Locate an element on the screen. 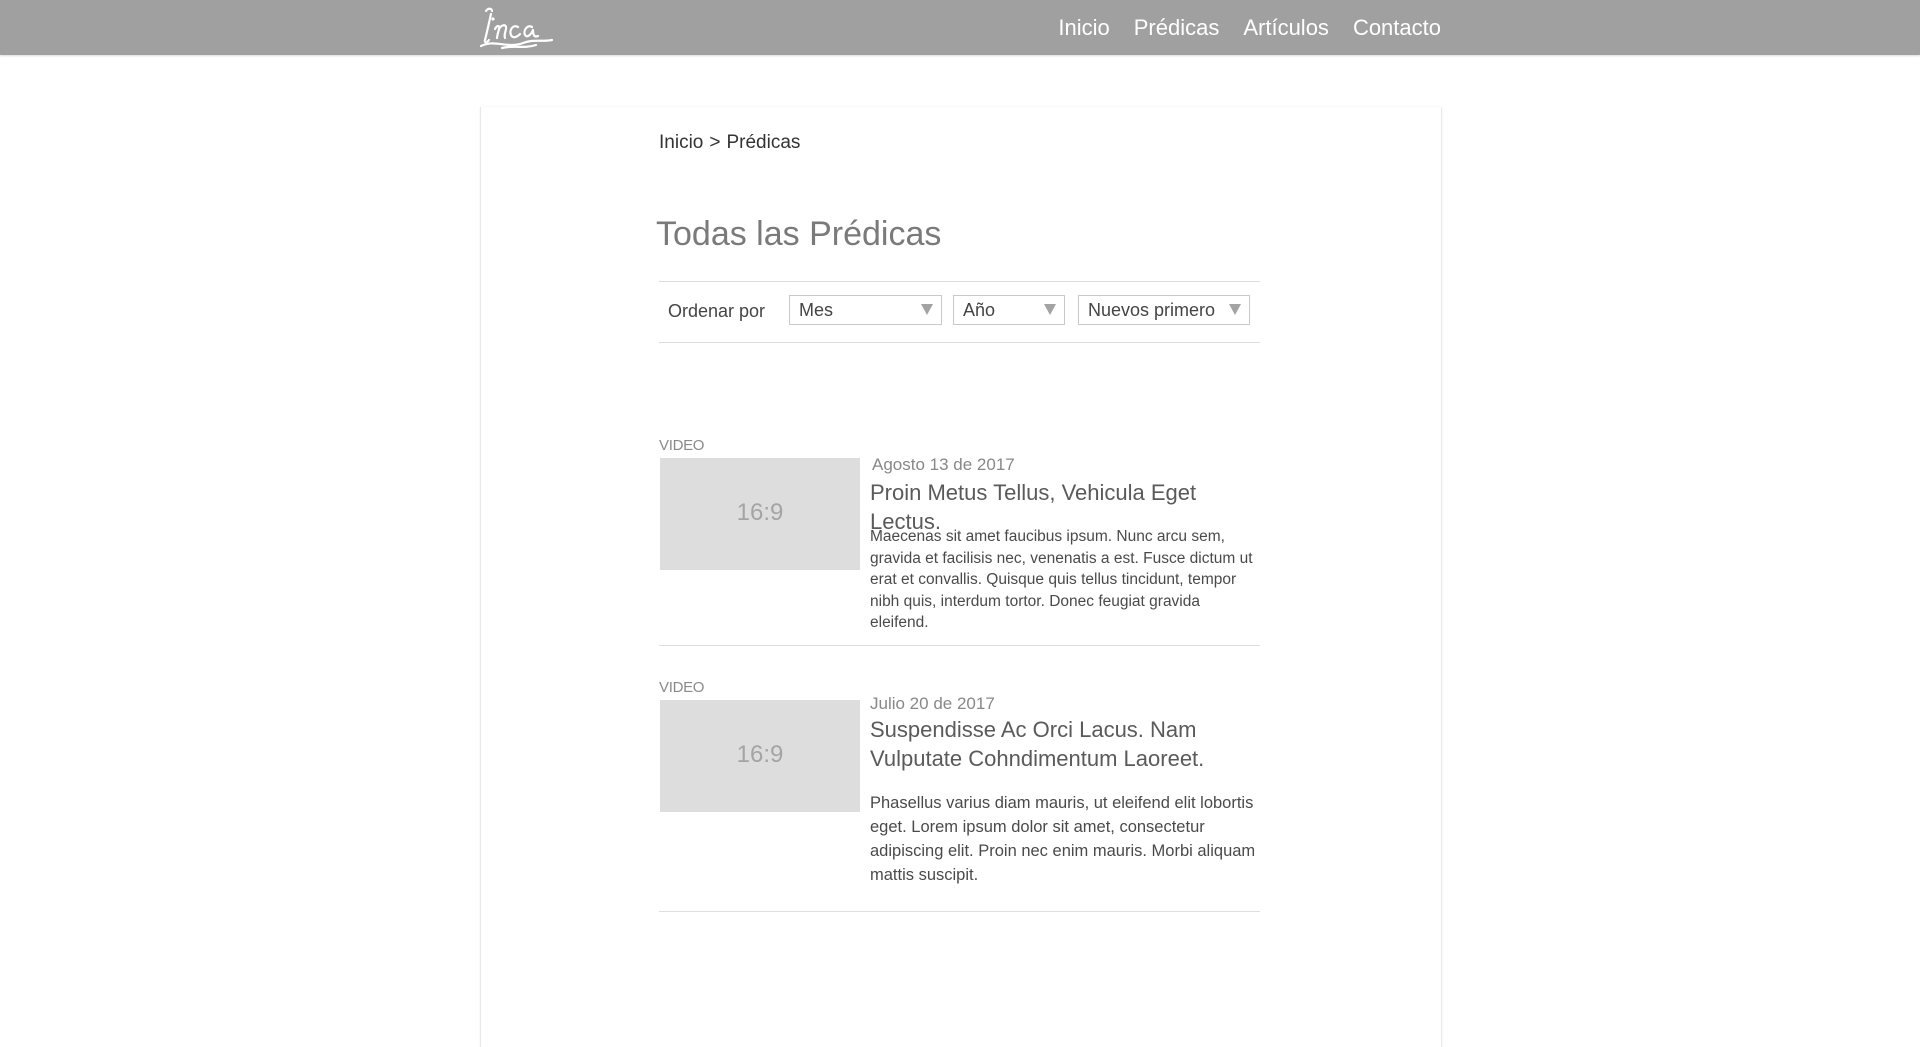  page-title: Todas las Prédicas is located at coordinates (799, 234).